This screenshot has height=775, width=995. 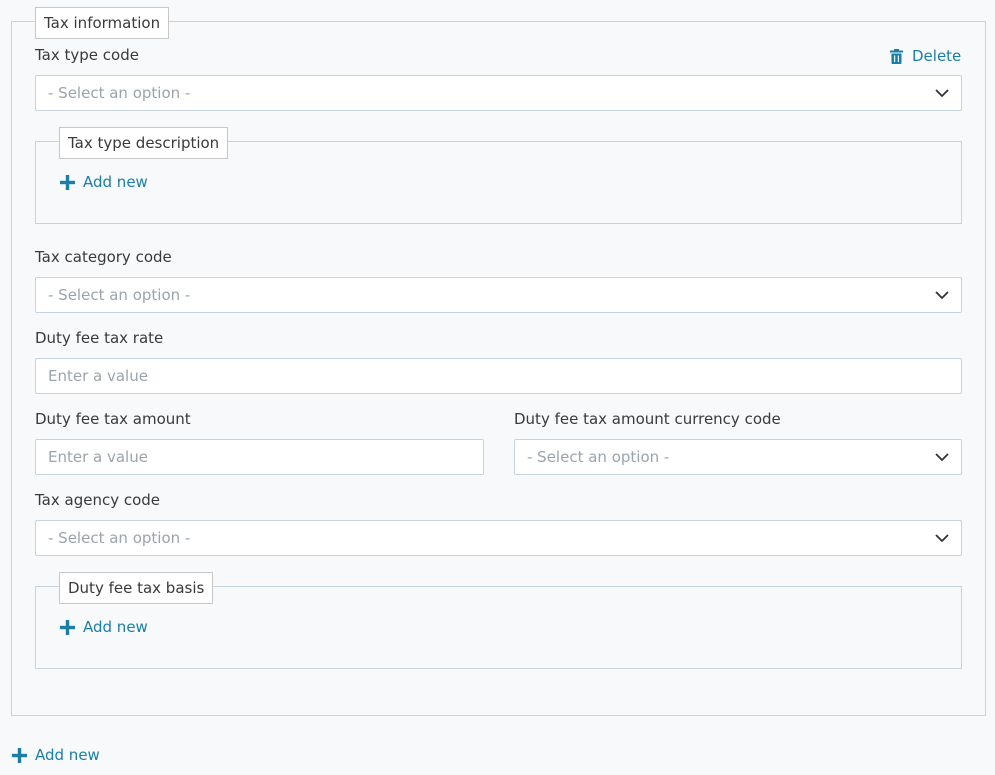 I want to click on duty-fee-tax-rate-input: Enter a value, so click(x=498, y=376).